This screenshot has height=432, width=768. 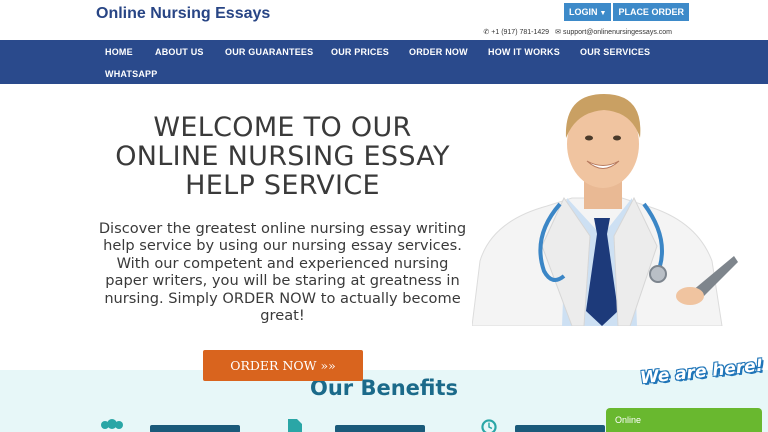 I want to click on hero-title-line: ONLINE NURSING ESSAY, so click(x=282, y=156).